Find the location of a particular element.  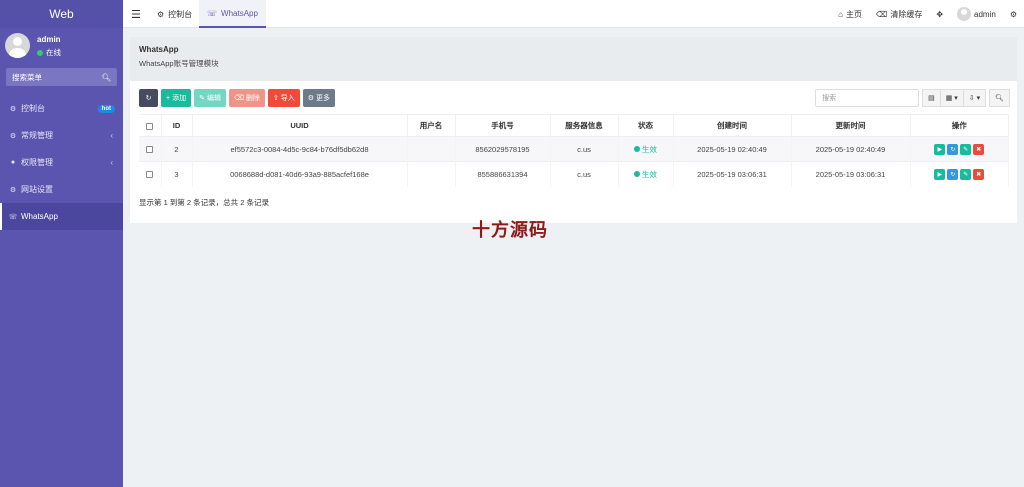

cell-created: 2025-05-19 02:40:49 is located at coordinates (732, 149).